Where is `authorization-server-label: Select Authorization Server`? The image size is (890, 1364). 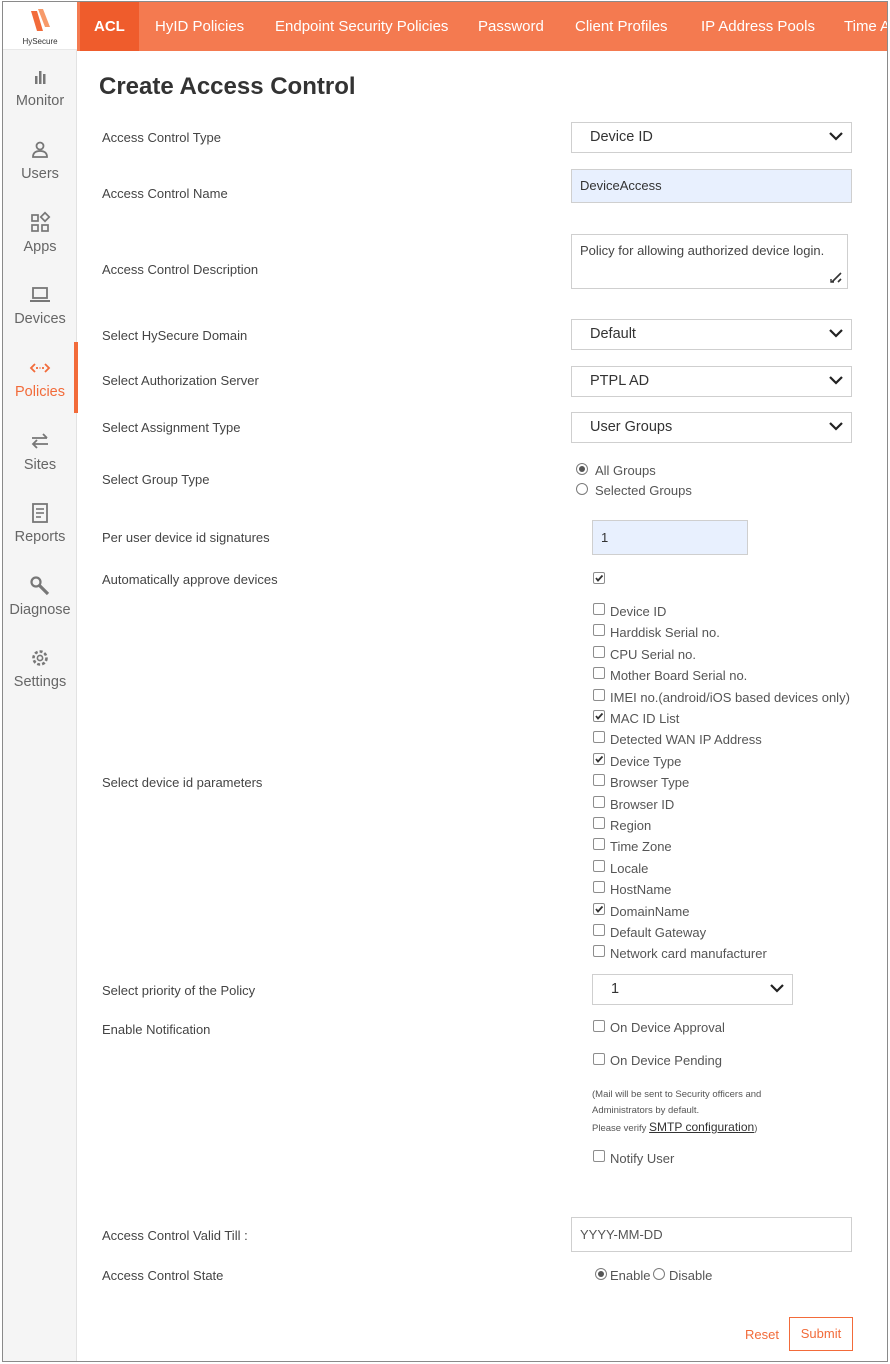
authorization-server-label: Select Authorization Server is located at coordinates (180, 380).